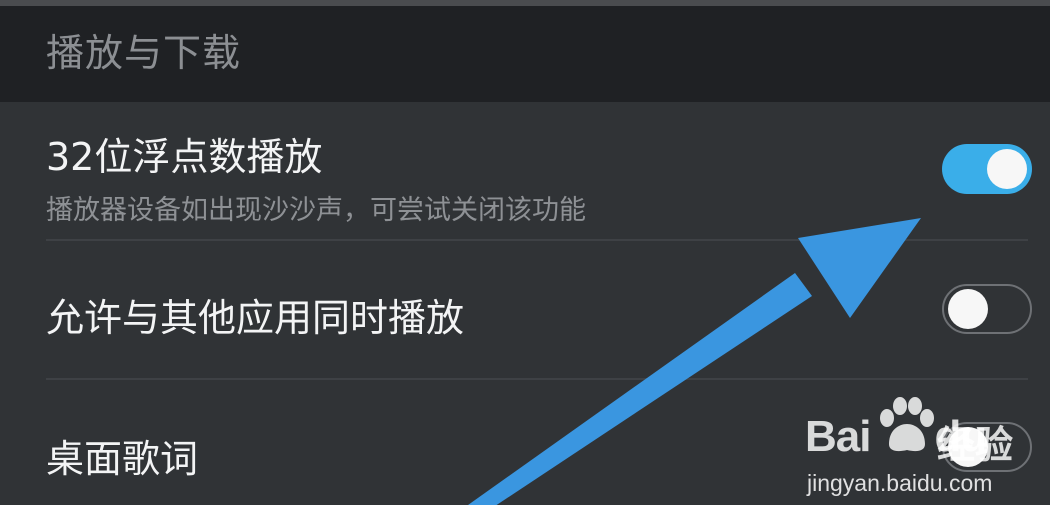 This screenshot has width=1050, height=505. Describe the element at coordinates (144, 53) in the screenshot. I see `section-title: 播放与下载` at that location.